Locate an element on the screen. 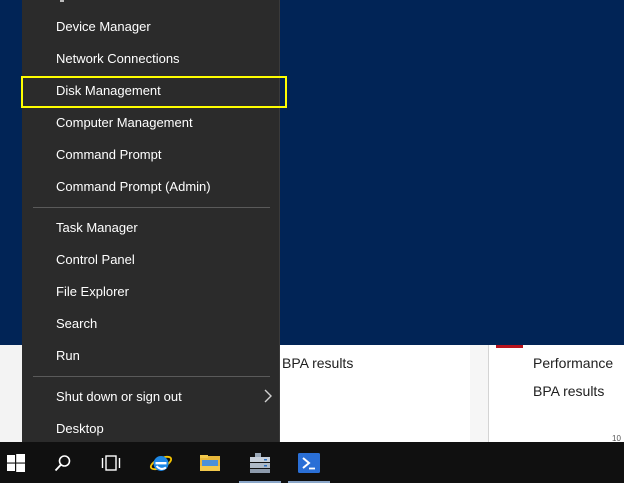 Image resolution: width=624 pixels, height=483 pixels. taskbar is located at coordinates (312, 462).